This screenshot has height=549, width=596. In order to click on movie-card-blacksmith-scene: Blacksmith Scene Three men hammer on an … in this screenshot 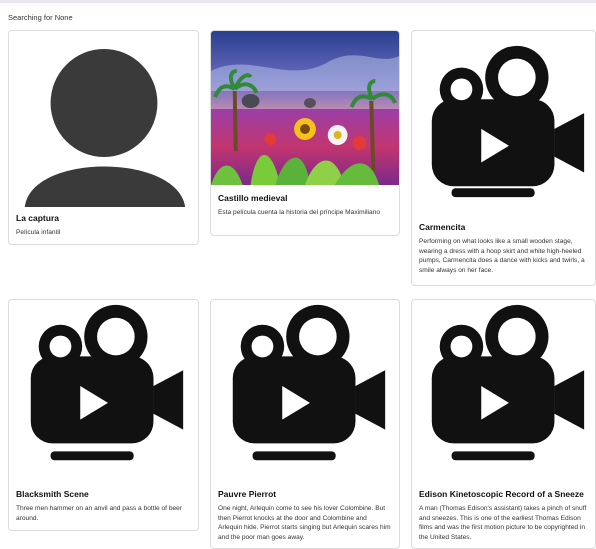, I will do `click(103, 415)`.